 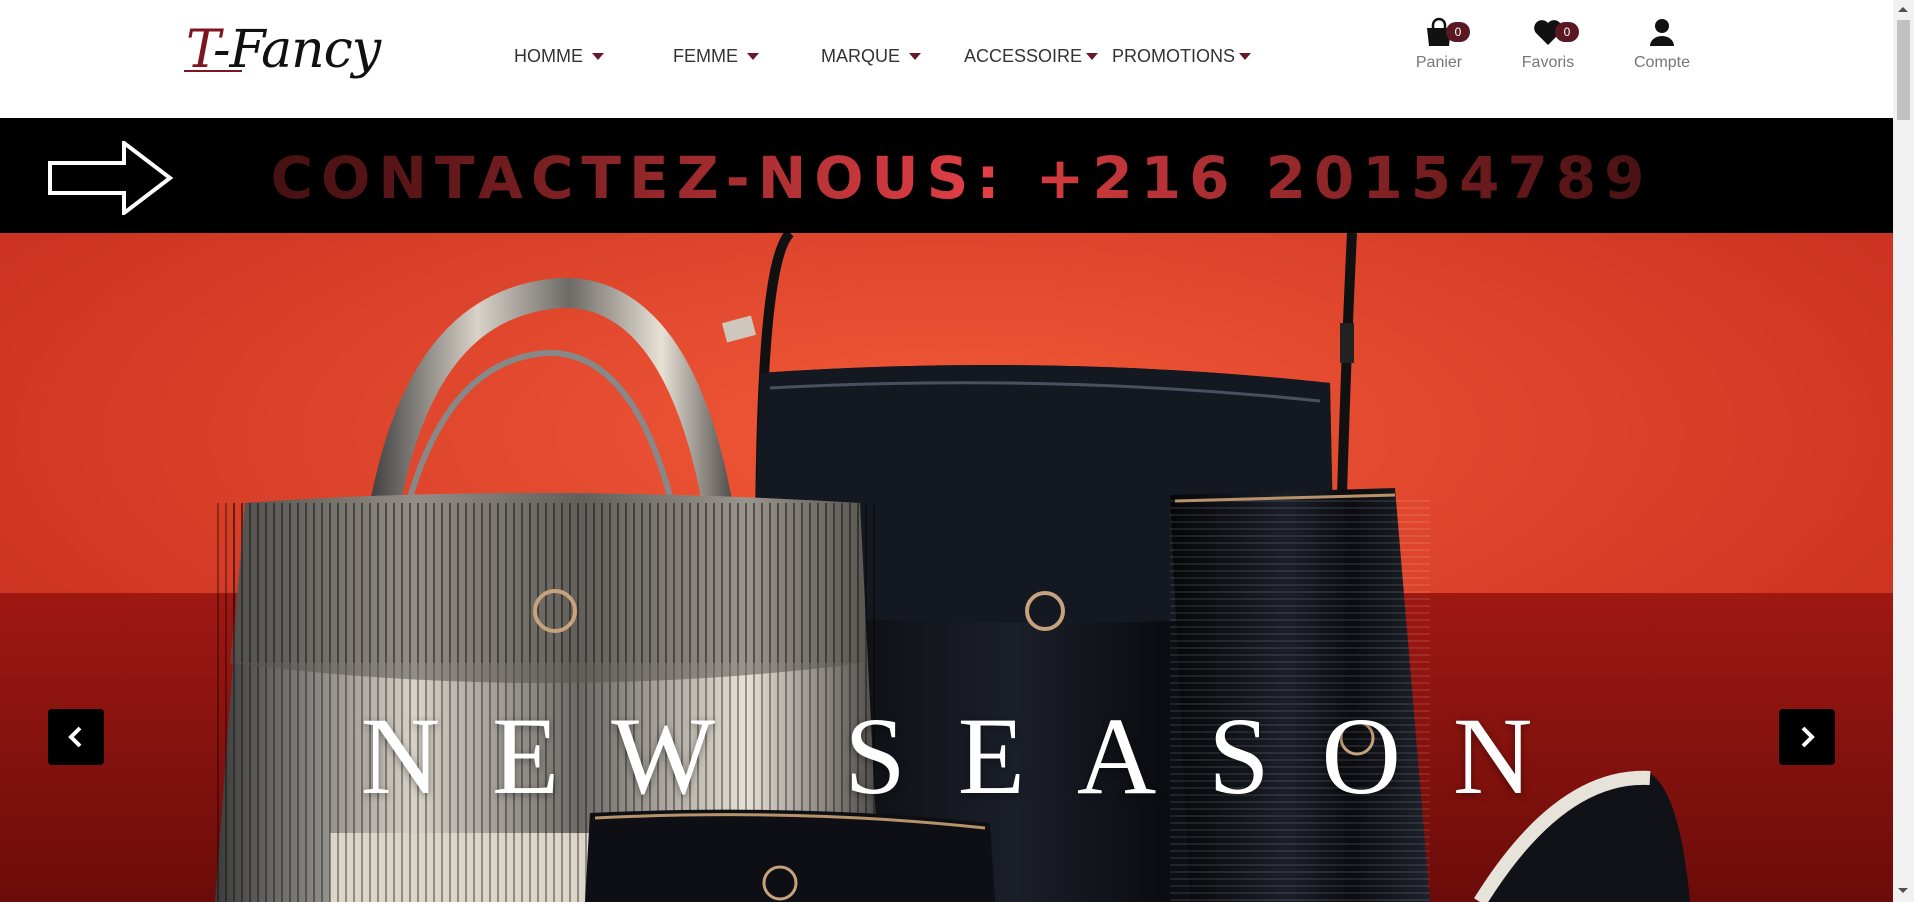 What do you see at coordinates (861, 56) in the screenshot?
I see `nav-item-label: MARQUE` at bounding box center [861, 56].